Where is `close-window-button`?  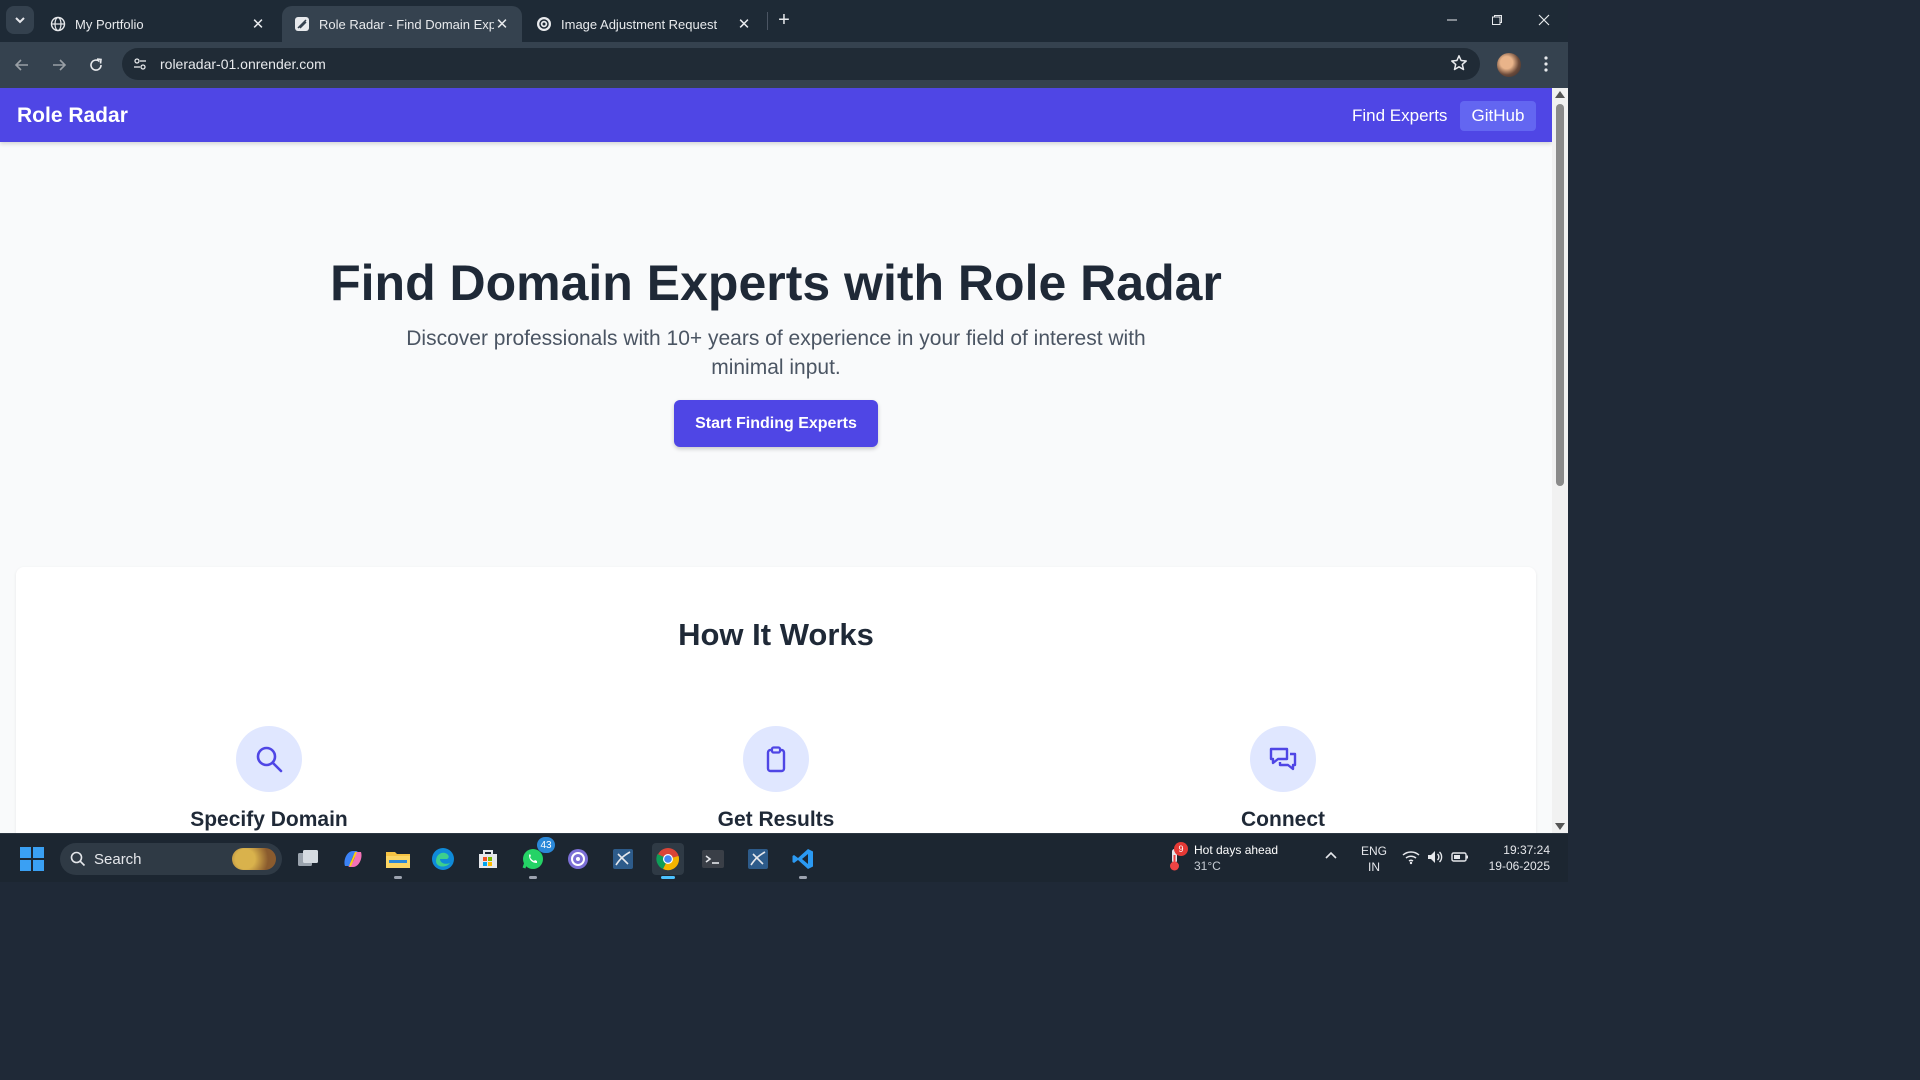 close-window-button is located at coordinates (1544, 20).